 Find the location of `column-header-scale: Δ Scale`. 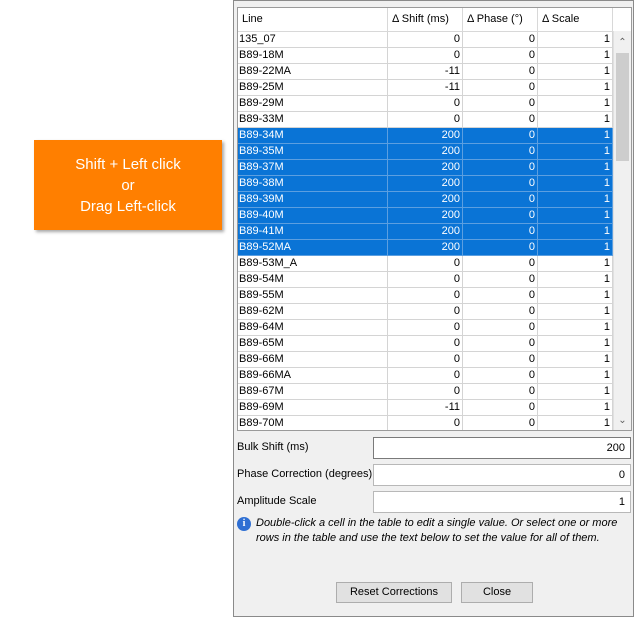

column-header-scale: Δ Scale is located at coordinates (575, 19).